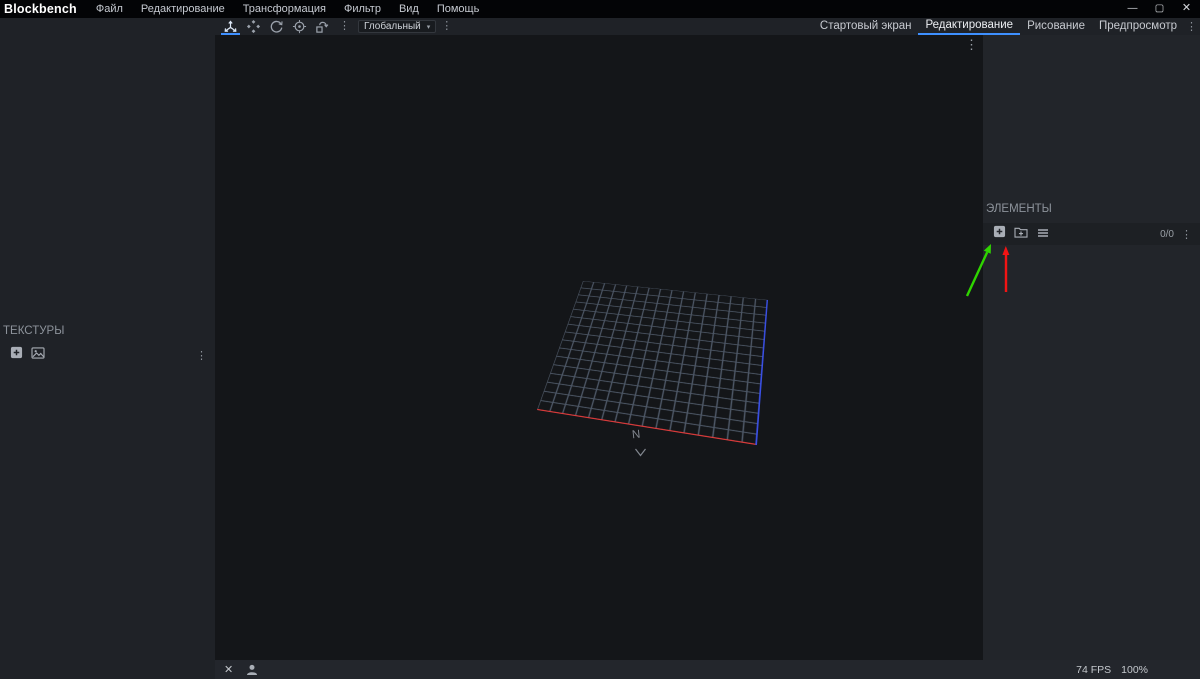 This screenshot has height=679, width=1200. What do you see at coordinates (1167, 234) in the screenshot?
I see `selection-counter: 0/0` at bounding box center [1167, 234].